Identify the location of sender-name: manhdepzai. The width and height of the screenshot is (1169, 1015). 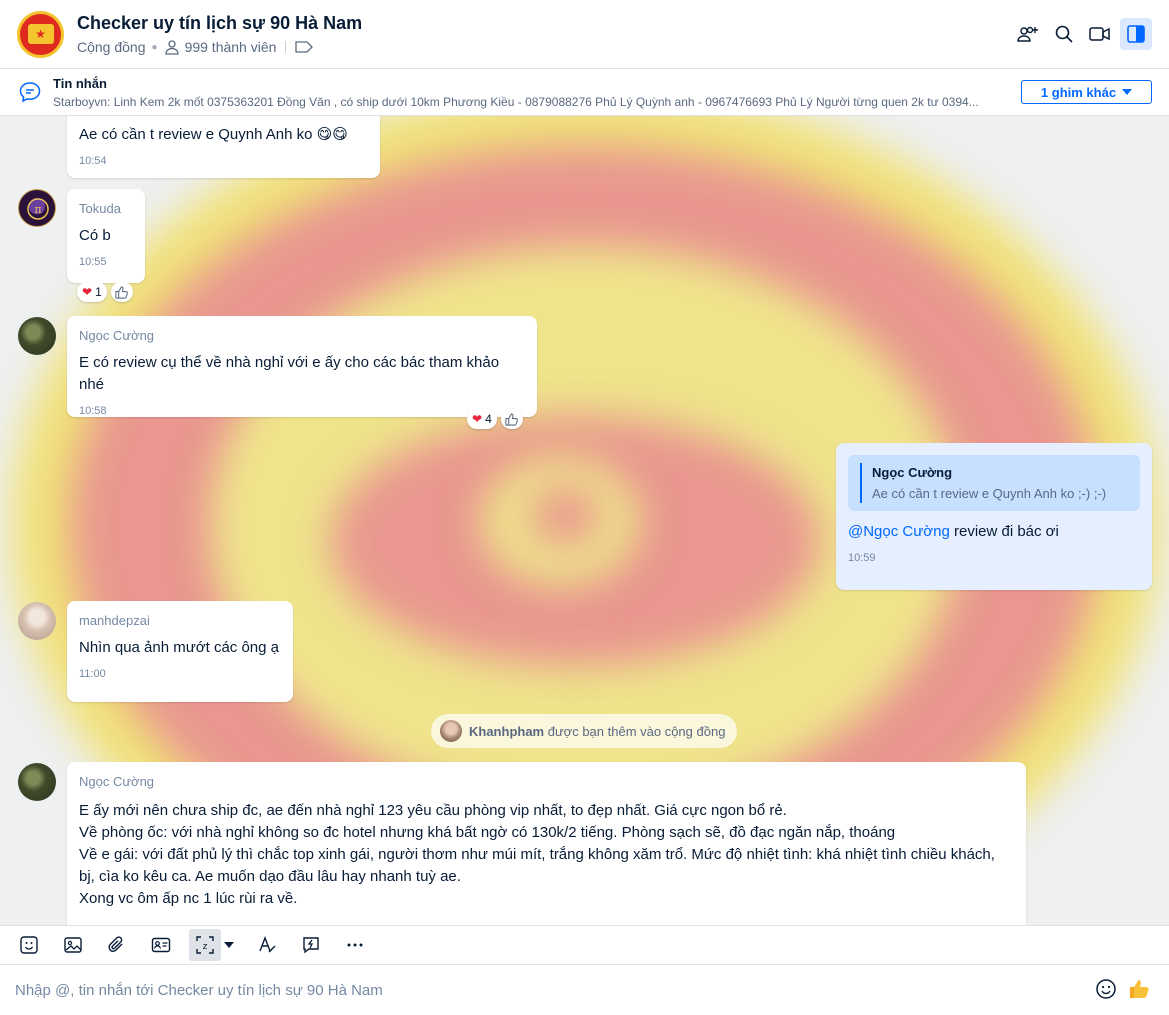
(180, 621).